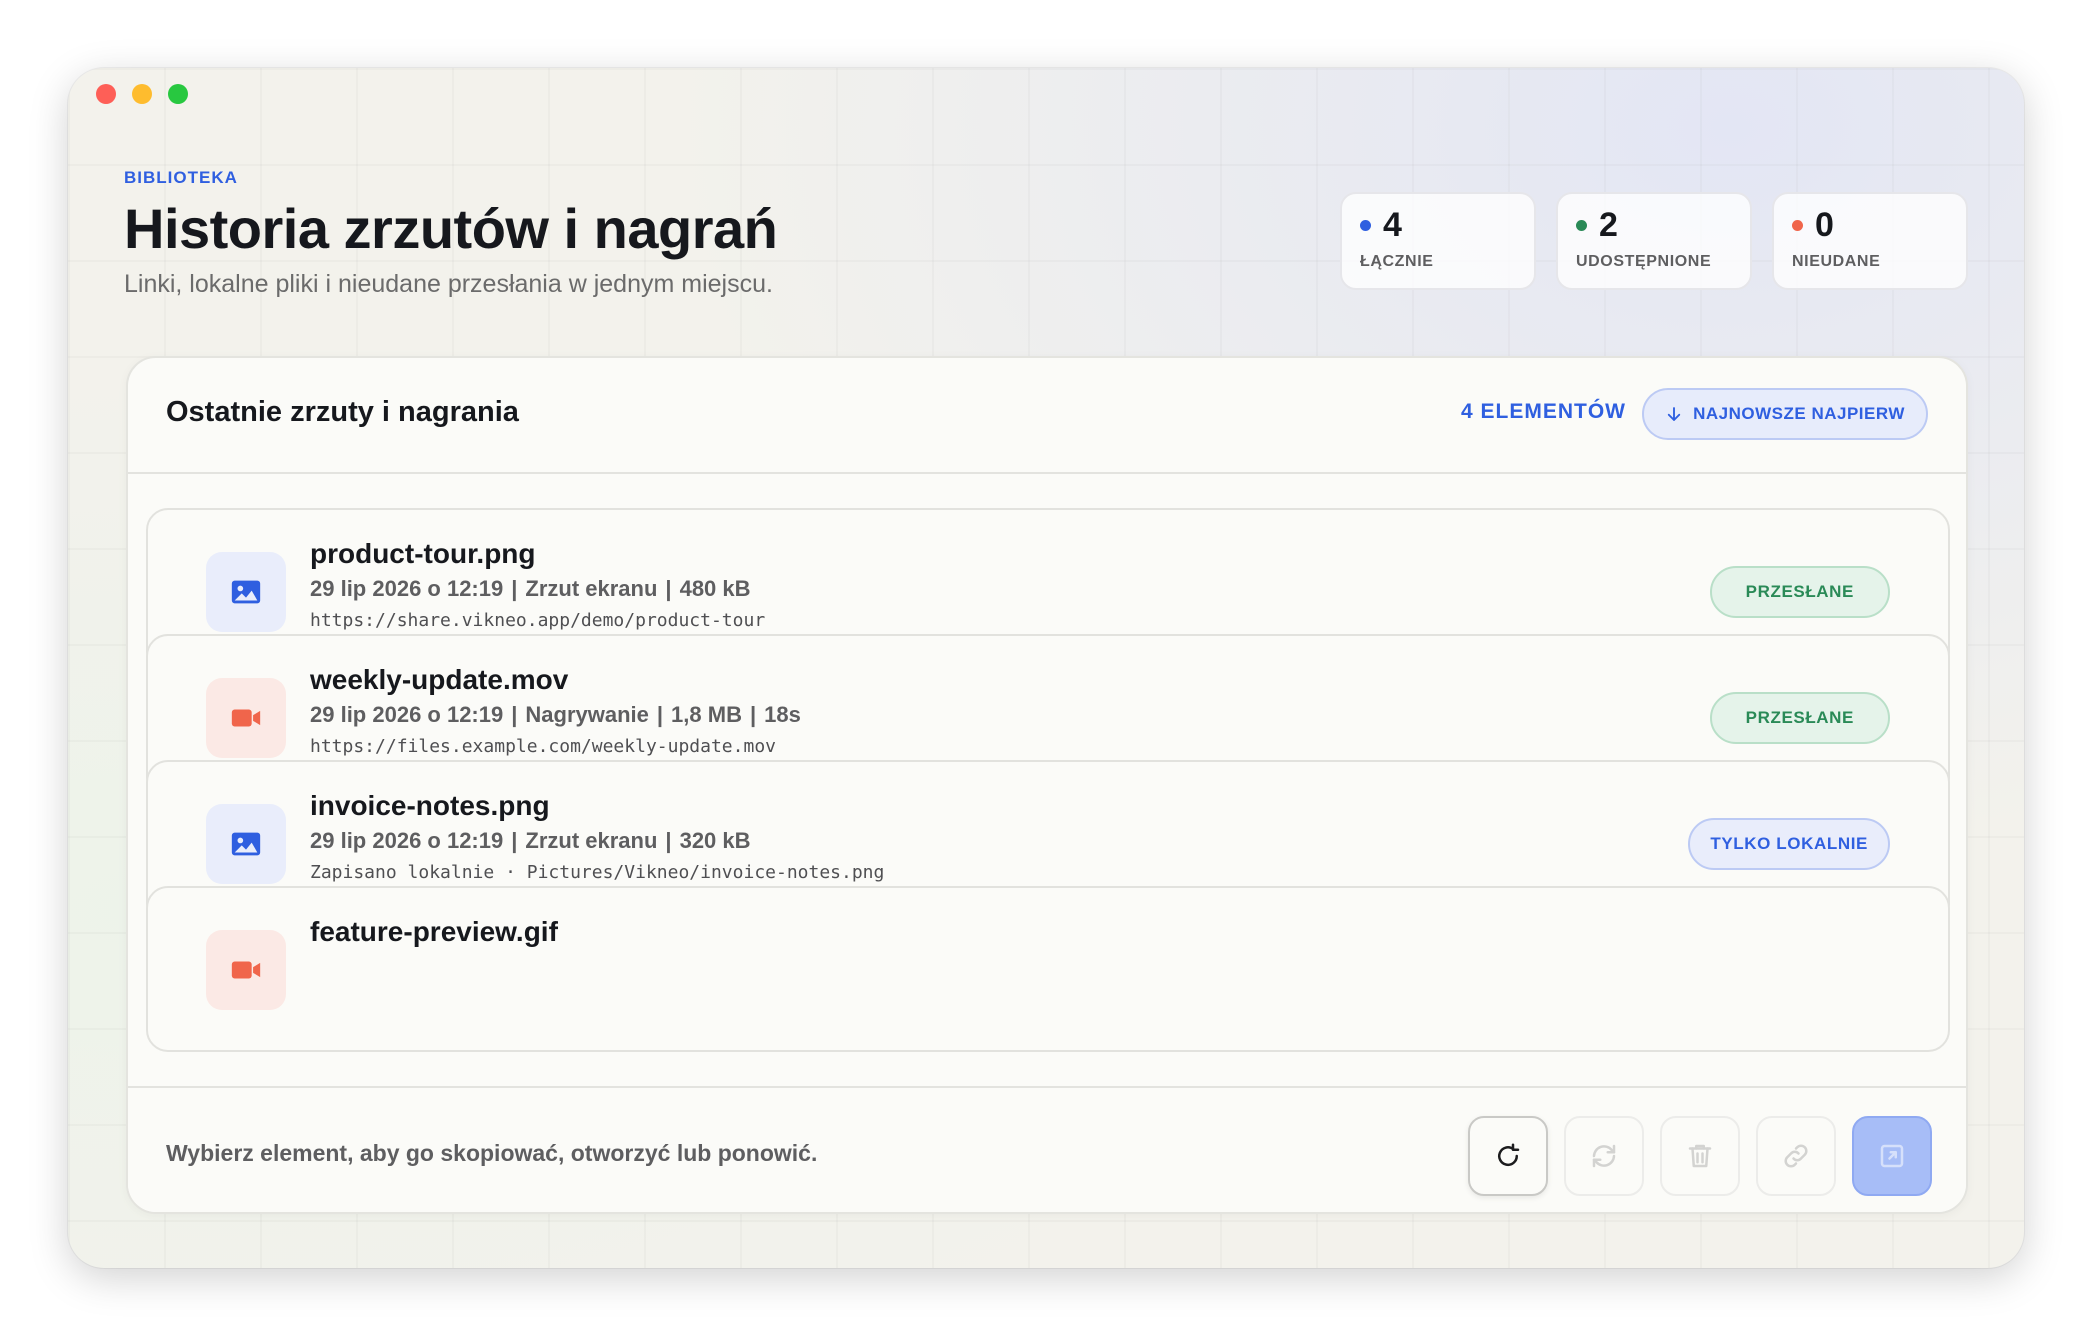 This screenshot has width=2096, height=1336. What do you see at coordinates (1365, 225) in the screenshot?
I see `stat-total-dot` at bounding box center [1365, 225].